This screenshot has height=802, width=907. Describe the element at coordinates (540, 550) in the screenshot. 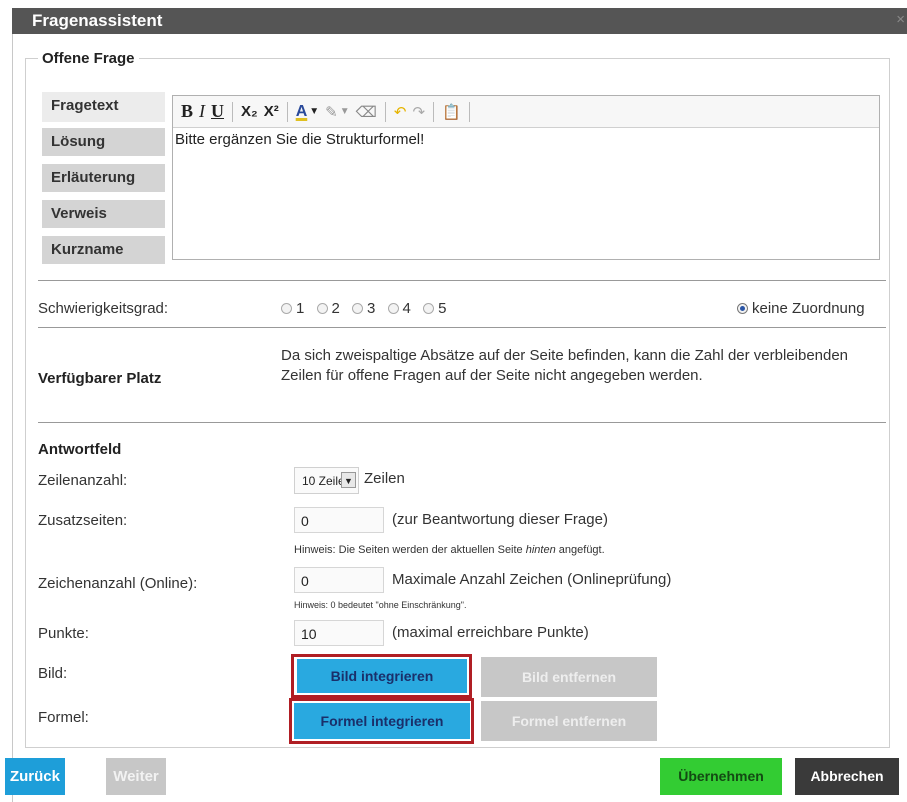

I see `hint-emphasis: hinten` at that location.